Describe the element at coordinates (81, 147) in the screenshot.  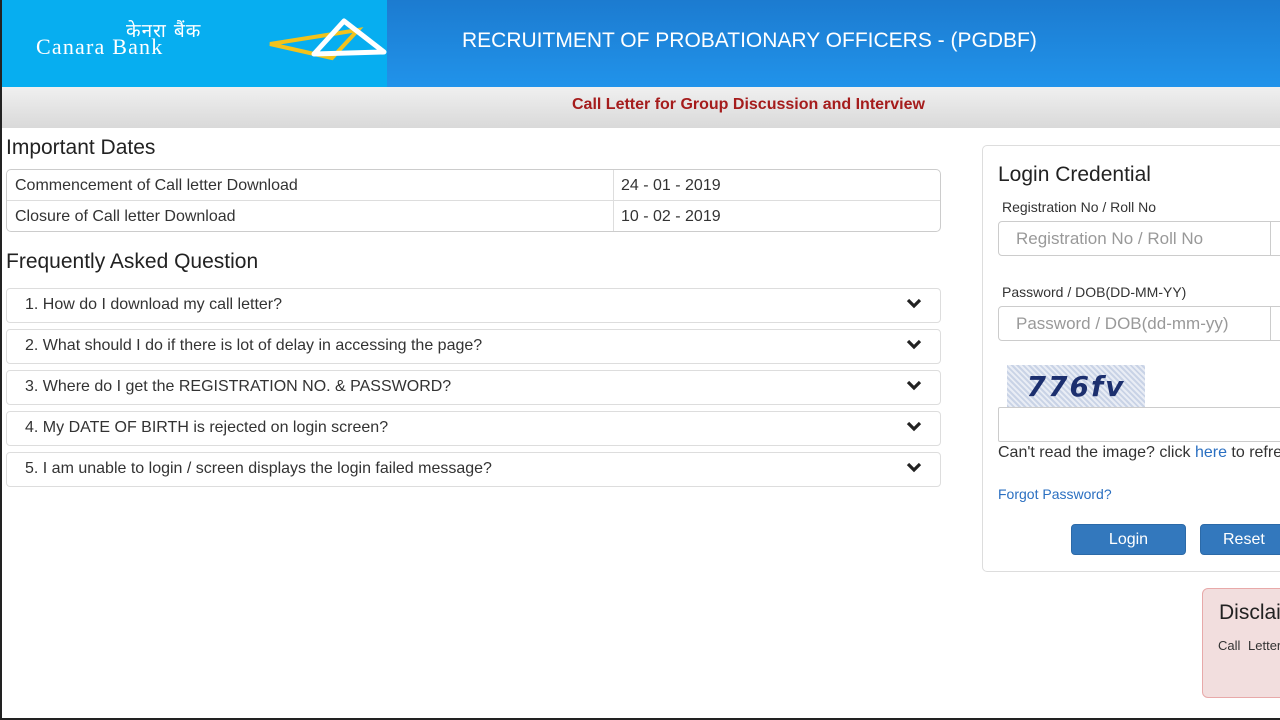
I see `important-dates-heading: Important Dates` at that location.